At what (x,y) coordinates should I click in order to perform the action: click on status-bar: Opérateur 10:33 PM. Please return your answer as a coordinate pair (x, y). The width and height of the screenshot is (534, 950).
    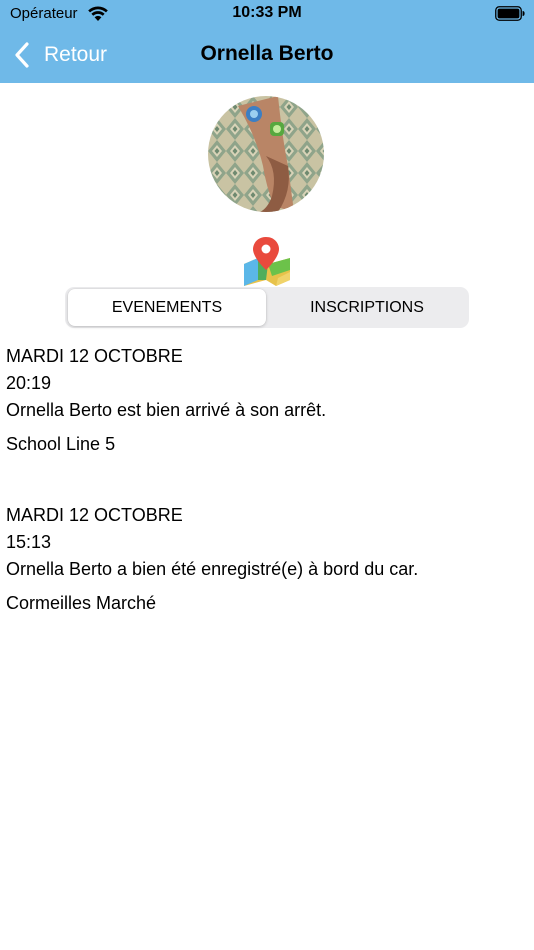
    Looking at the image, I should click on (267, 14).